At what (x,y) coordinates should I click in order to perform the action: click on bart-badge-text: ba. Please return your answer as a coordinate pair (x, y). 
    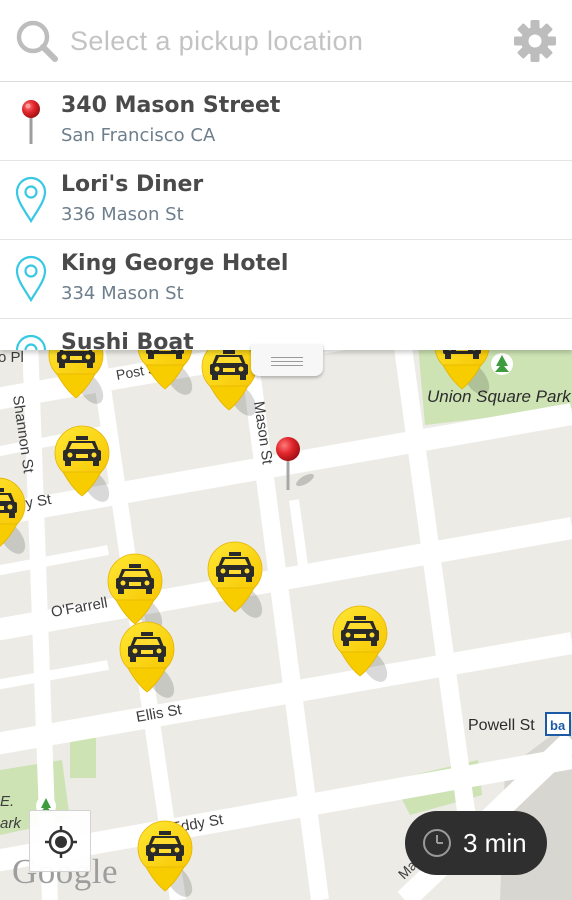
    Looking at the image, I should click on (558, 725).